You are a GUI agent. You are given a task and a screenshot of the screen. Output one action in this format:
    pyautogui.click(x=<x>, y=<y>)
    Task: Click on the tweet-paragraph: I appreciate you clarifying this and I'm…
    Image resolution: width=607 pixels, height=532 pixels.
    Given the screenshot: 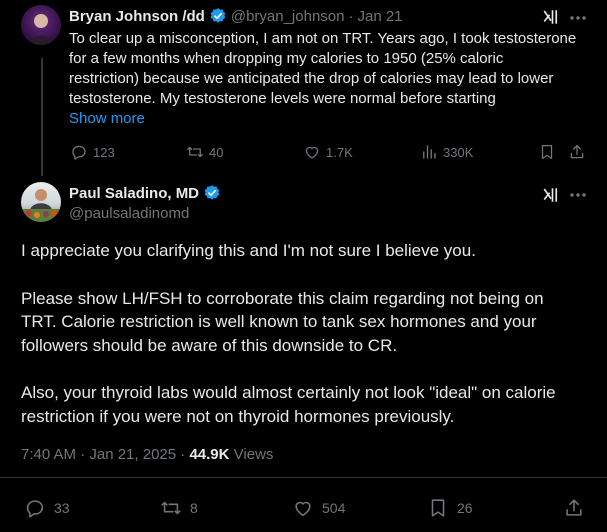 What is the action you would take?
    pyautogui.click(x=311, y=251)
    